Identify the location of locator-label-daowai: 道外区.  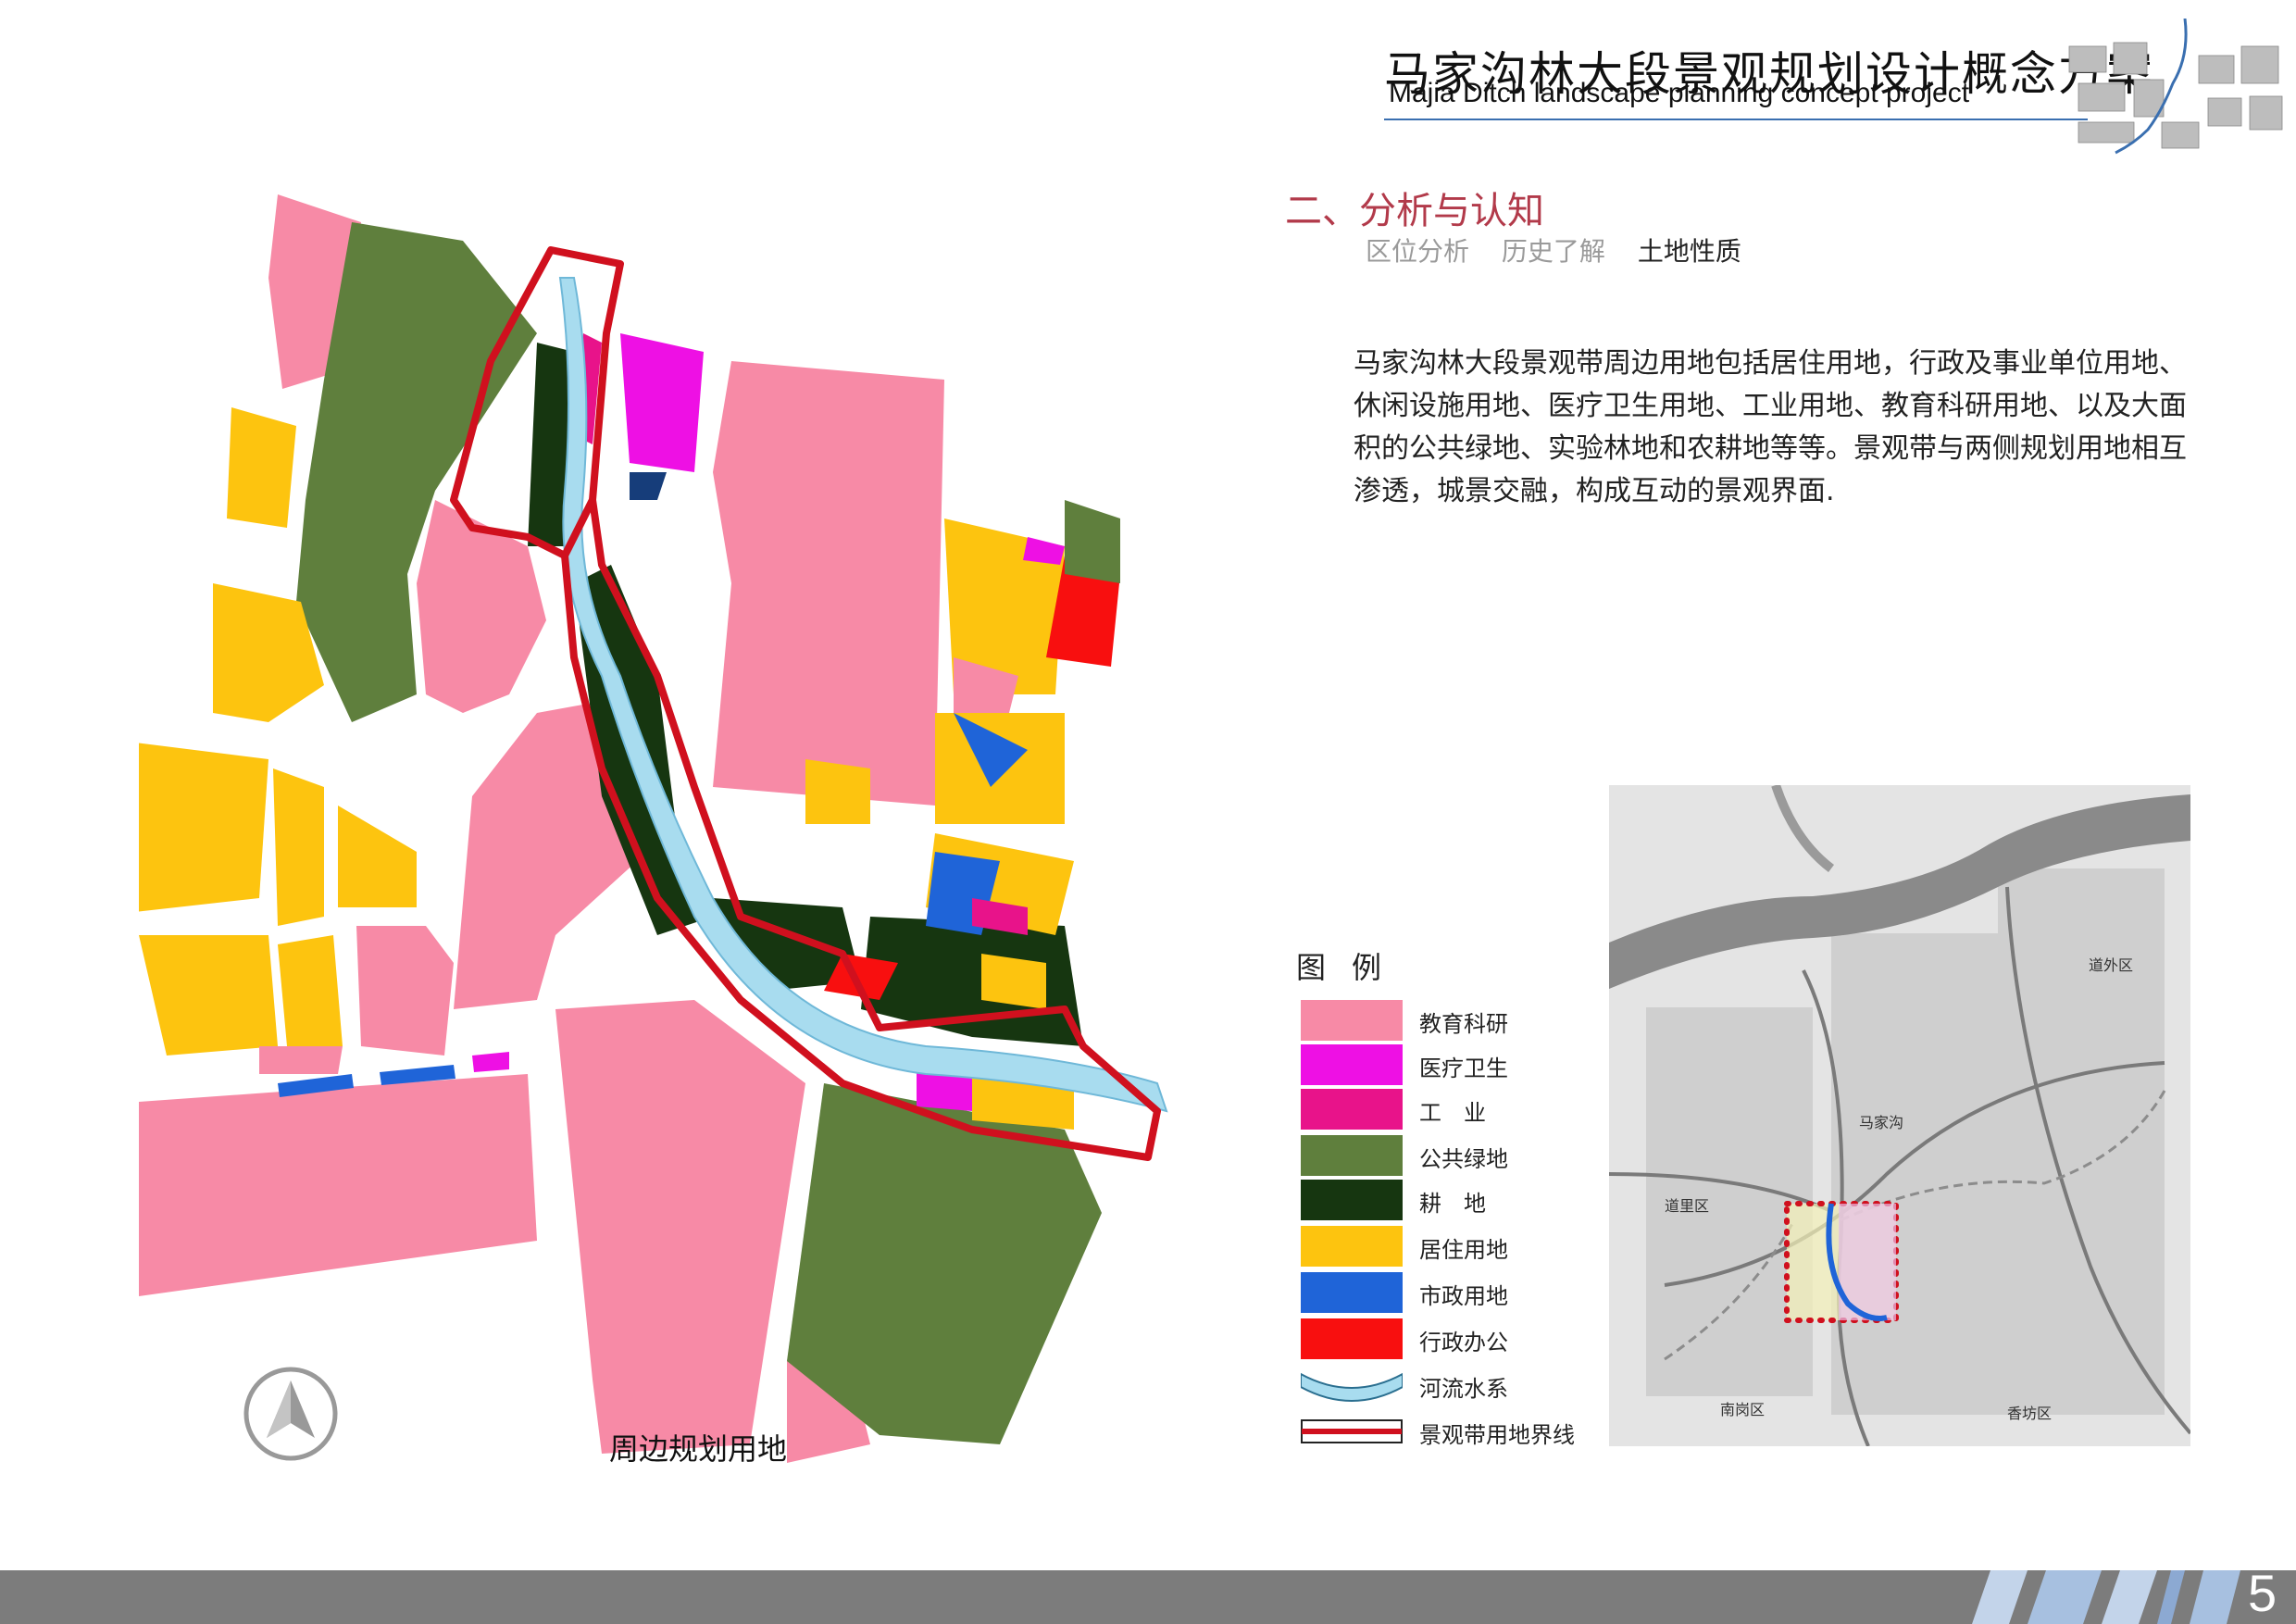
(2111, 965).